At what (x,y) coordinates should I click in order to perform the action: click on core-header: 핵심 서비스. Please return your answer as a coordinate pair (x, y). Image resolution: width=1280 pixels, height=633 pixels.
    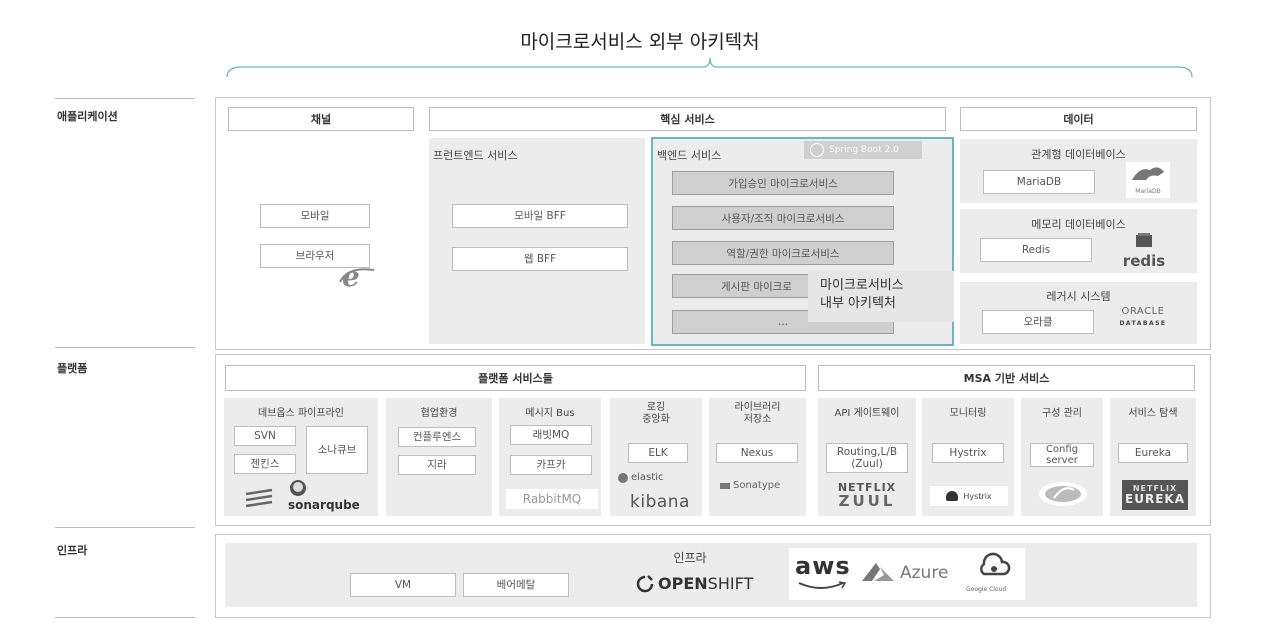
    Looking at the image, I should click on (687, 119).